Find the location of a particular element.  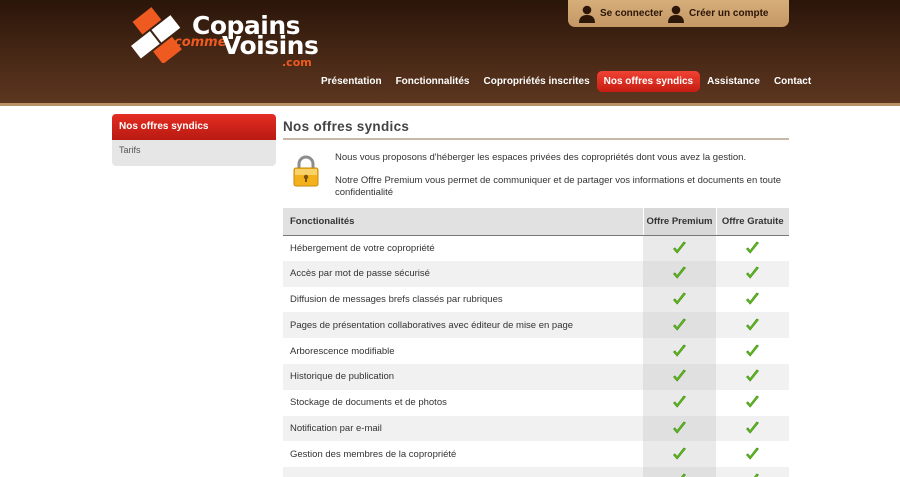

feature-name is located at coordinates (463, 472).